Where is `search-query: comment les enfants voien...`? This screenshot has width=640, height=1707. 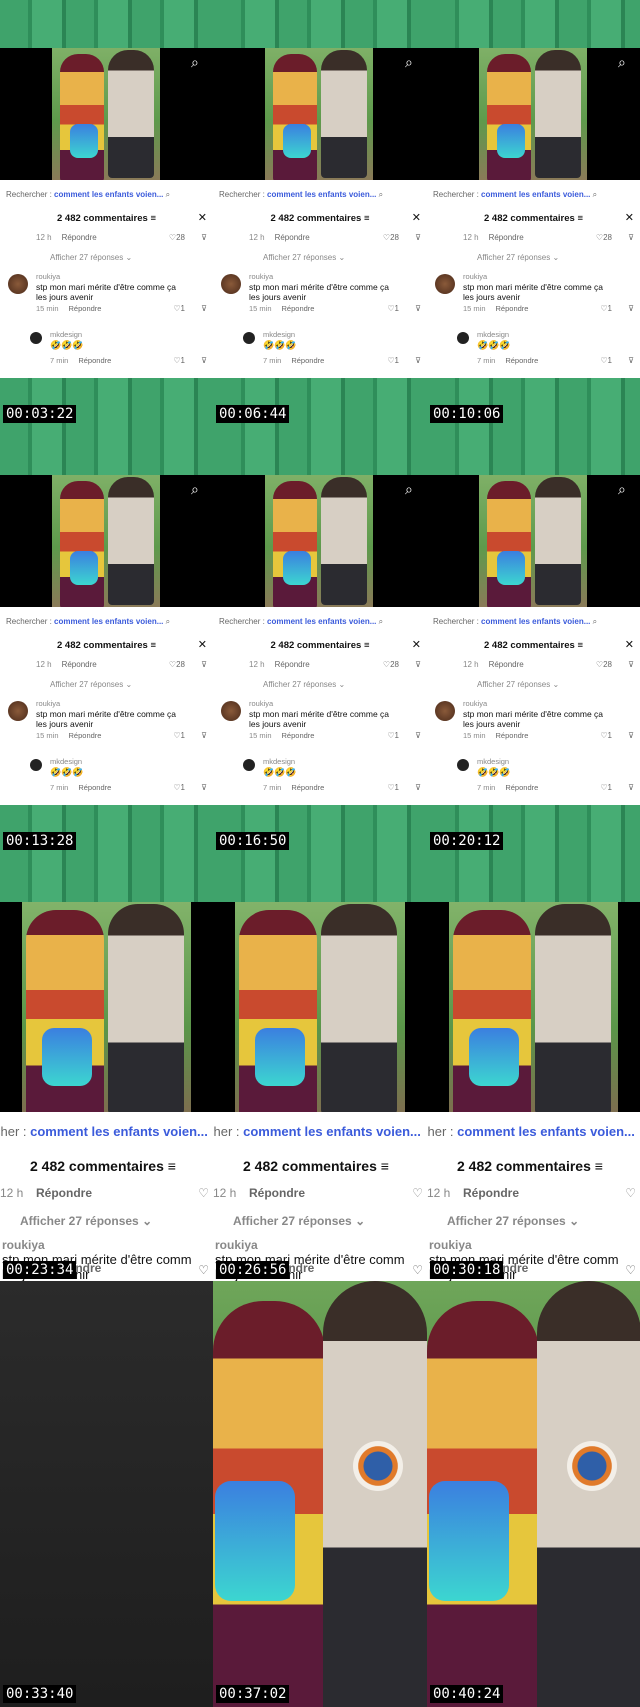 search-query: comment les enfants voien... is located at coordinates (108, 194).